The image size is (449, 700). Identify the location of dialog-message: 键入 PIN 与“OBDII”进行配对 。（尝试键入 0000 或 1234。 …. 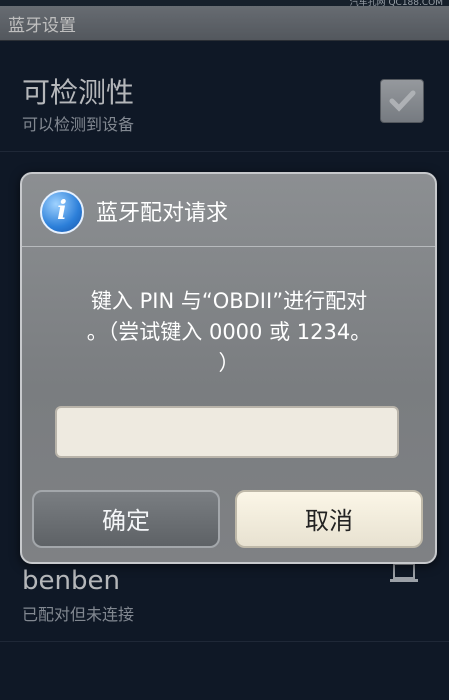
(229, 332).